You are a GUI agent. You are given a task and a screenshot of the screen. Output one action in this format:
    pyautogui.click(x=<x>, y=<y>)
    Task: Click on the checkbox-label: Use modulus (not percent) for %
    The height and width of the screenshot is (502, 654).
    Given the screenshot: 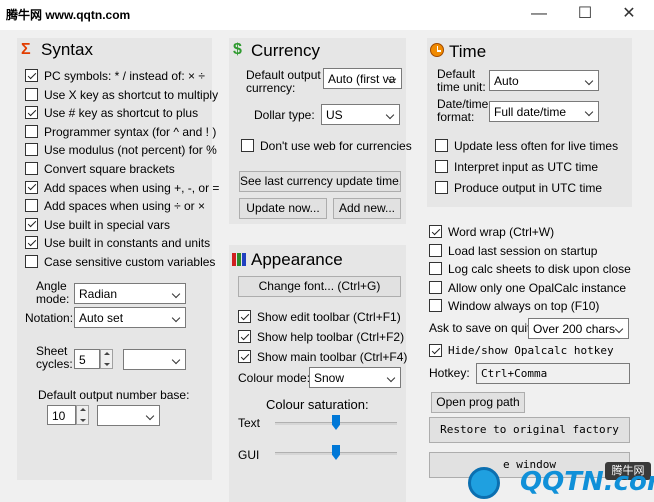 What is the action you would take?
    pyautogui.click(x=130, y=150)
    